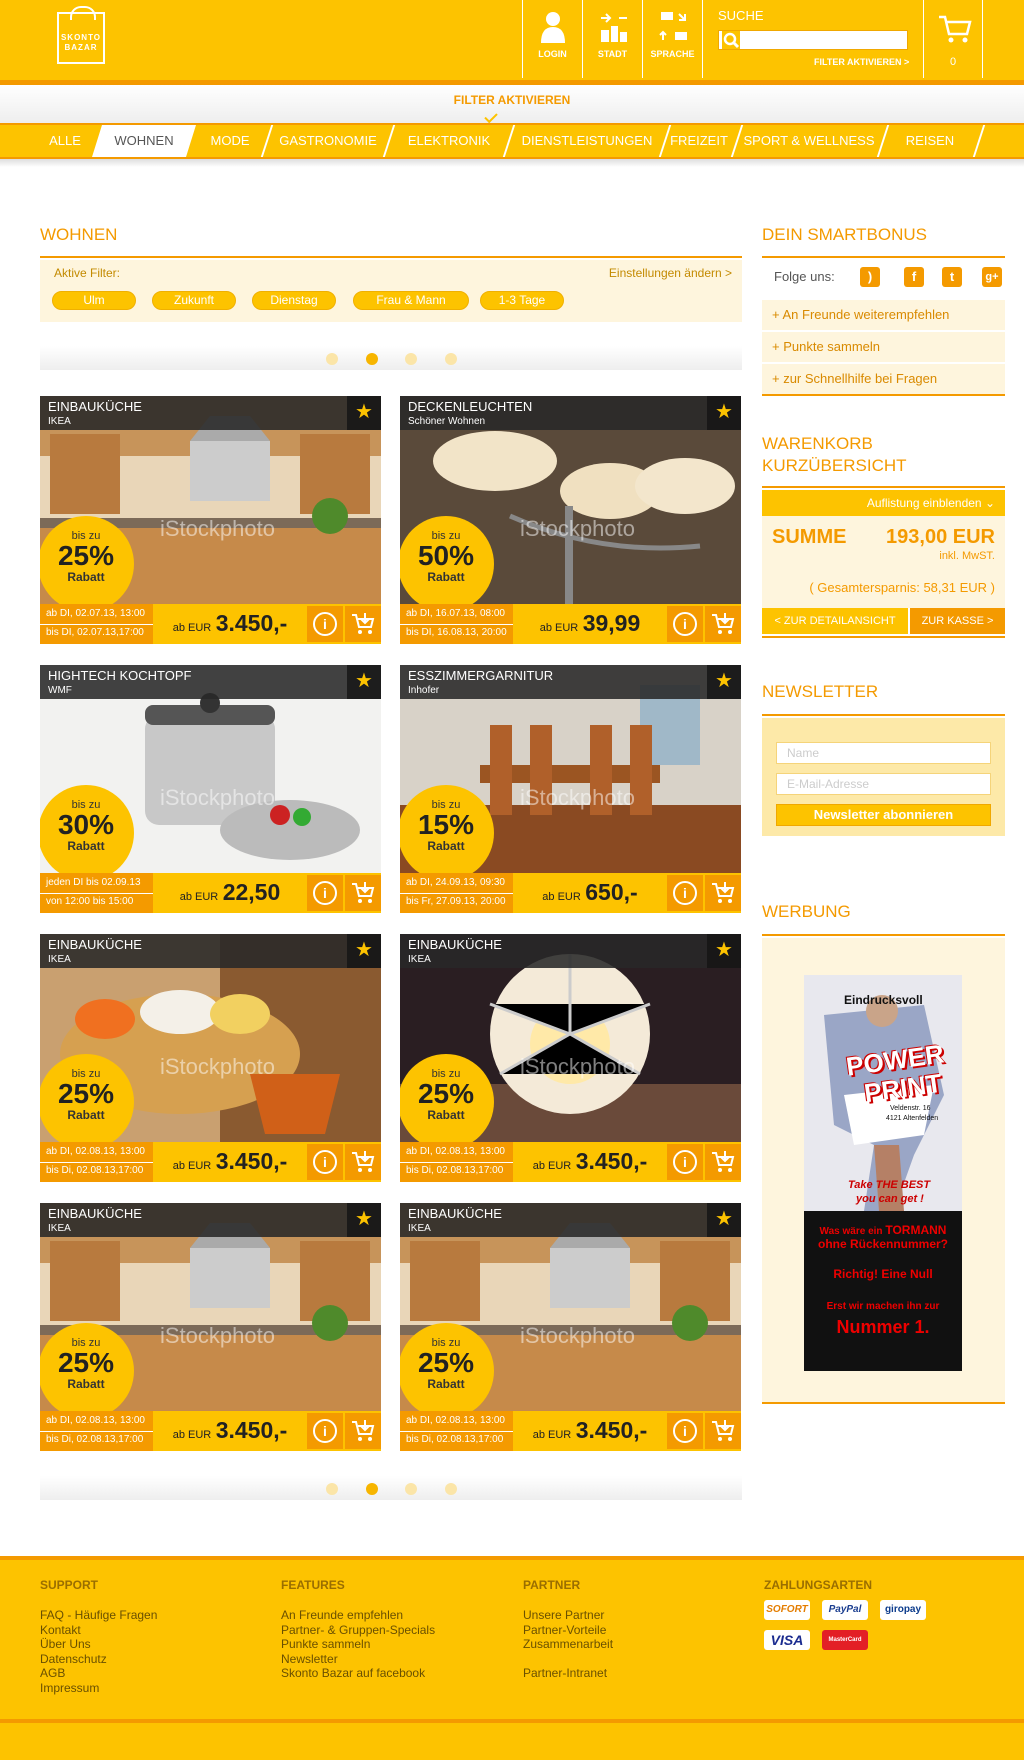 This screenshot has width=1024, height=1760. Describe the element at coordinates (883, 315) in the screenshot. I see `recommend-link: + An Freunde weiterempfehlen` at that location.